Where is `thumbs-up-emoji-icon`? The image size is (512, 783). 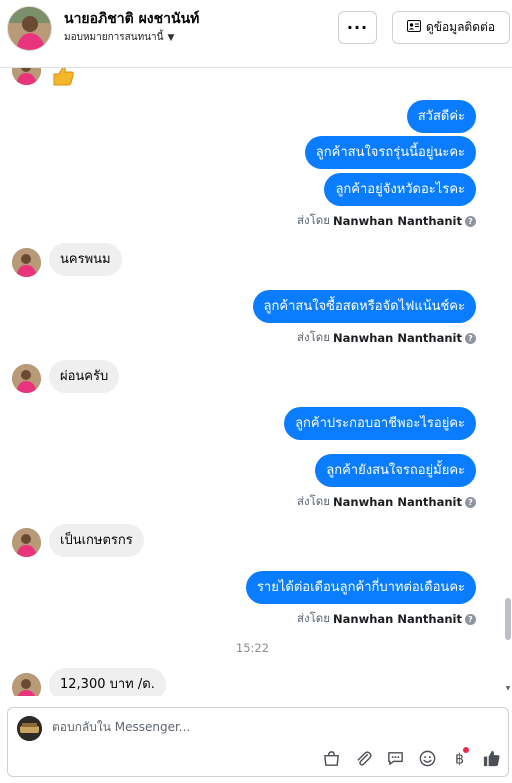 thumbs-up-emoji-icon is located at coordinates (63, 77).